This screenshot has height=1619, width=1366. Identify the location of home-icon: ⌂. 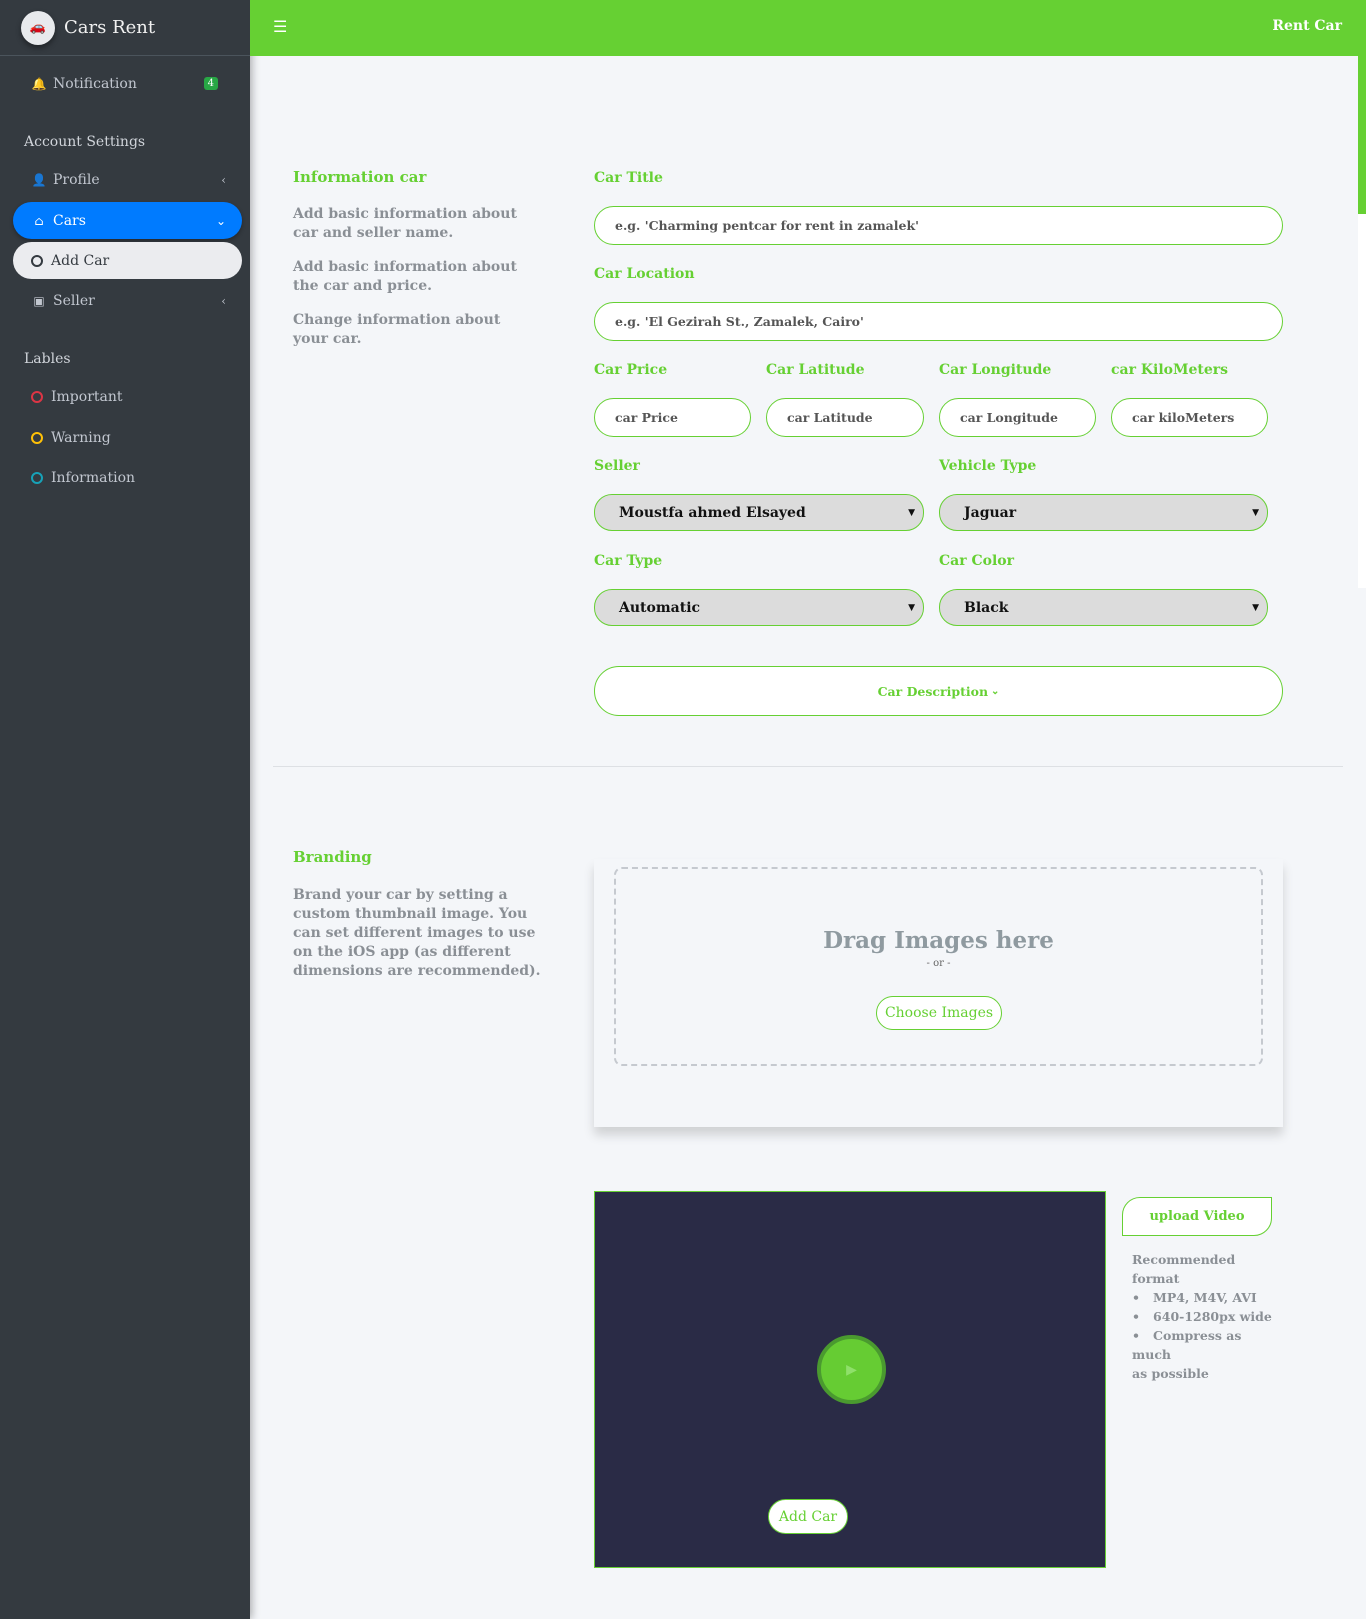
(39, 220).